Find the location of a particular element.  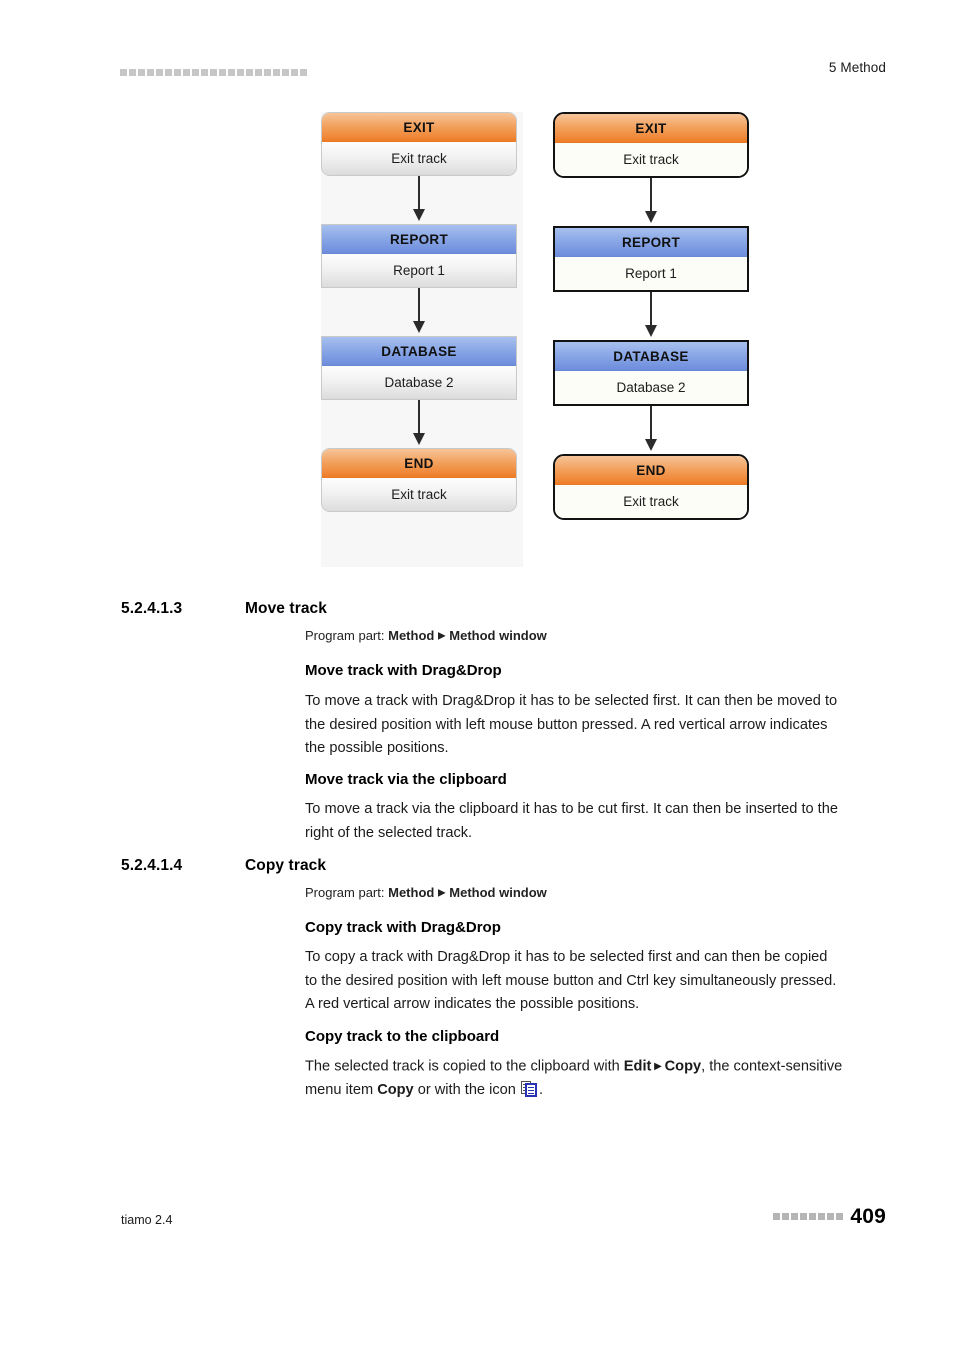

flowchart-node-database-unselected-track: DATABASE Database 2 is located at coordinates (419, 368).